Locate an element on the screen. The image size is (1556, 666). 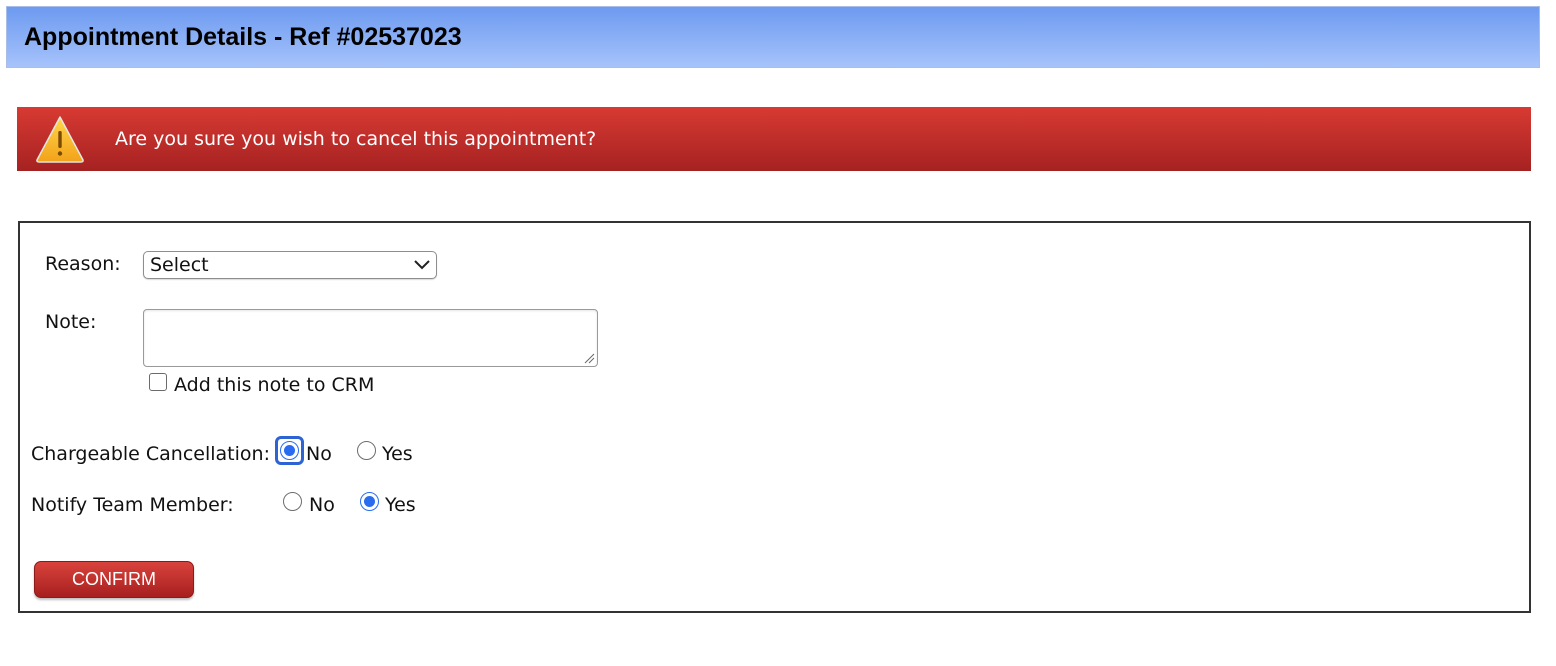
chargeable-no-label: No is located at coordinates (319, 454).